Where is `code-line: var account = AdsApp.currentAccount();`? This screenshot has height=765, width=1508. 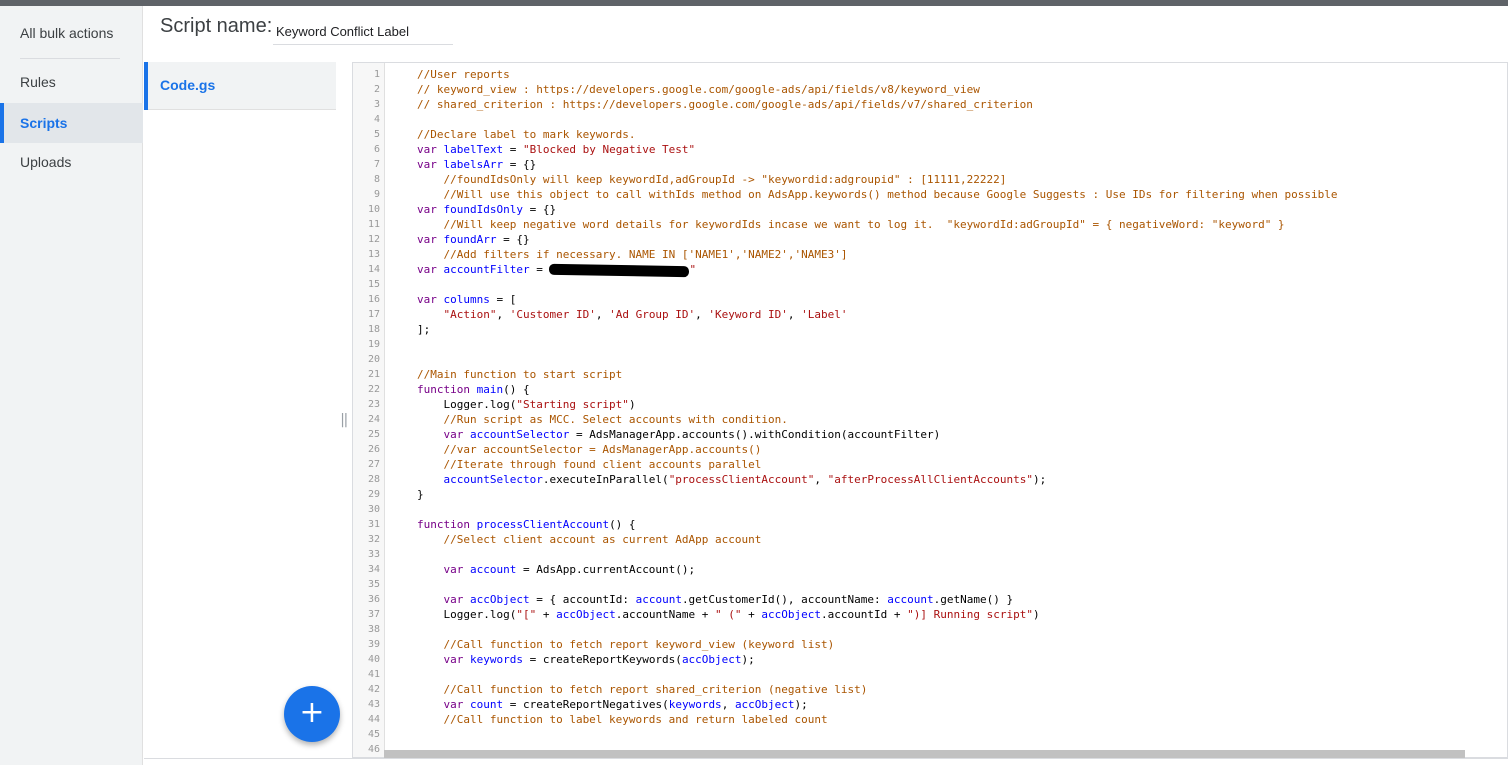 code-line: var account = AdsApp.currentAccount(); is located at coordinates (569, 569).